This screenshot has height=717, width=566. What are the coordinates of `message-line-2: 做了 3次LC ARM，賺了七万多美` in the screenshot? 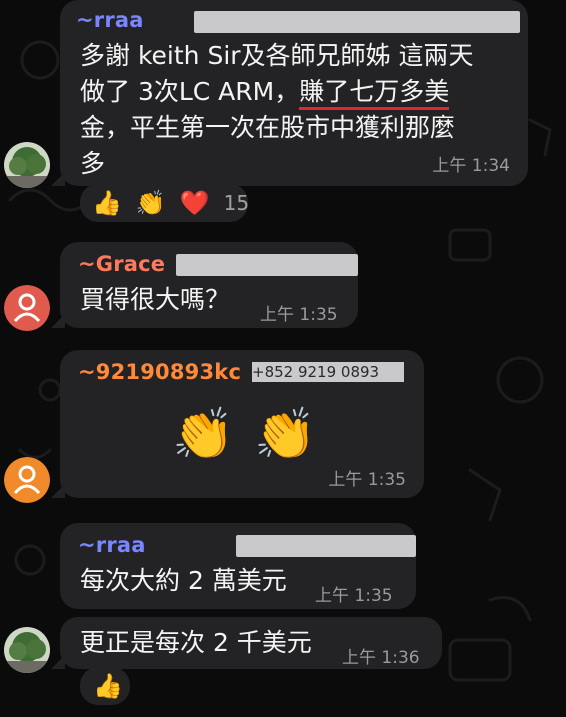 It's located at (300, 92).